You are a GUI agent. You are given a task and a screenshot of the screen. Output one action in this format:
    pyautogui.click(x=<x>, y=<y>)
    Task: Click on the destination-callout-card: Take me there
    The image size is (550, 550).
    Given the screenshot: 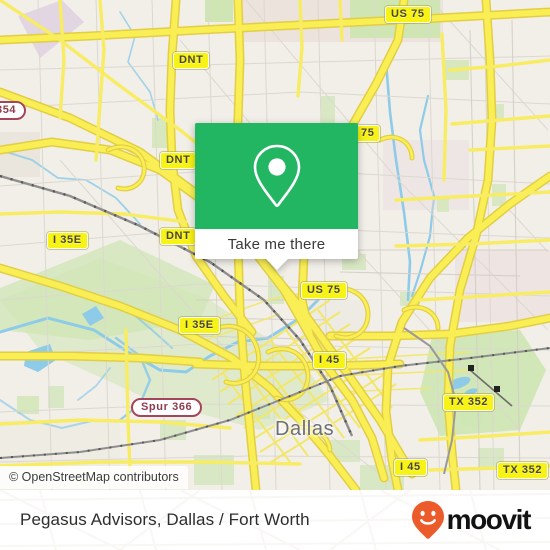 What is the action you would take?
    pyautogui.click(x=276, y=196)
    